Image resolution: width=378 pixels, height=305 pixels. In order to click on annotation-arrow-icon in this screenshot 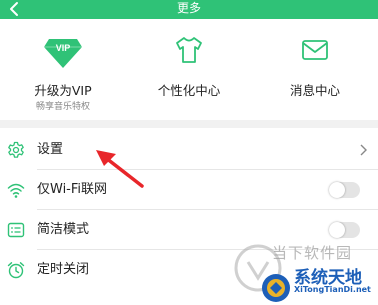, I will do `click(120, 169)`.